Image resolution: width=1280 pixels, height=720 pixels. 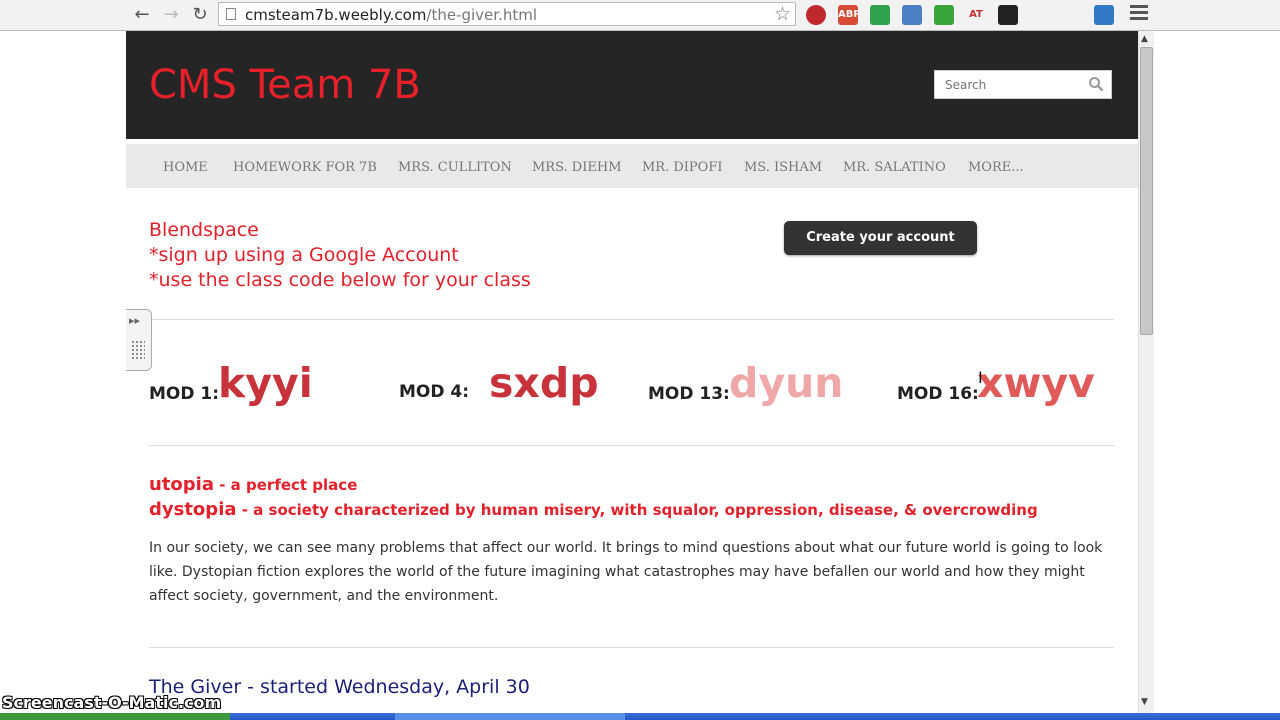 I want to click on page-icon, so click(x=231, y=14).